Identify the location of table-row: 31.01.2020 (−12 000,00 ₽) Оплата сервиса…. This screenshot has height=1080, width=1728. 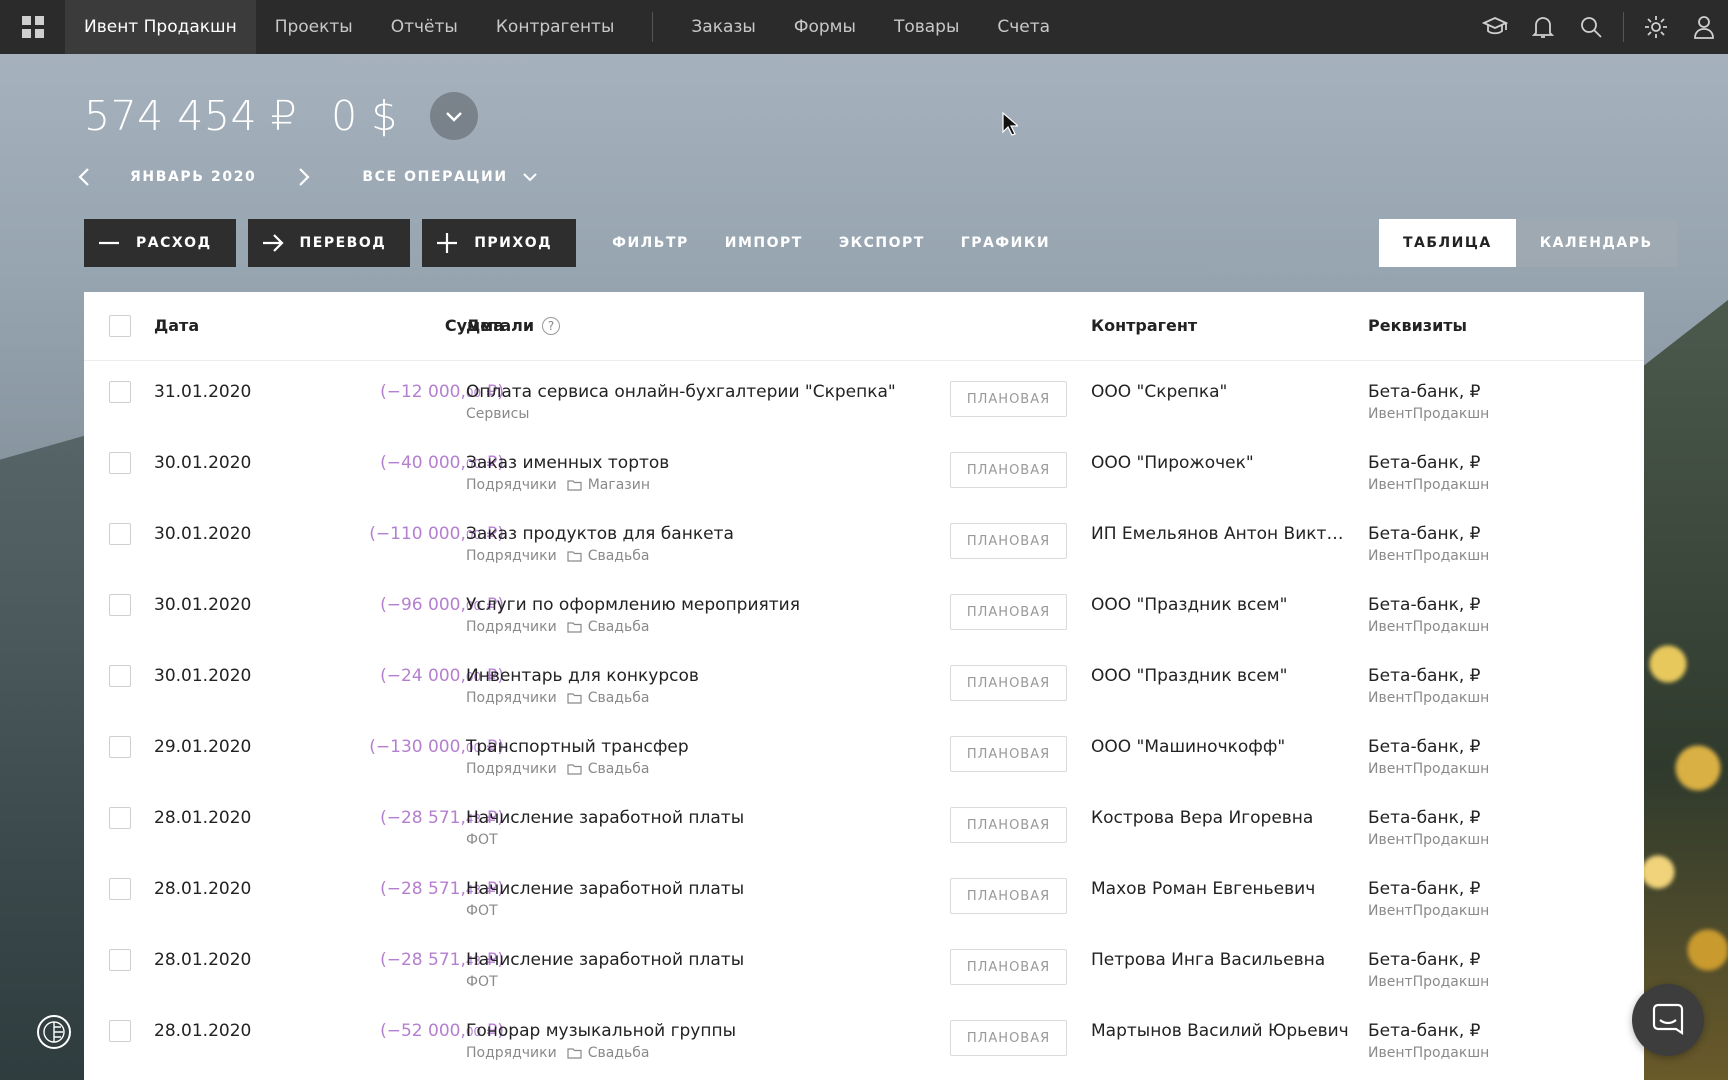
(864, 396).